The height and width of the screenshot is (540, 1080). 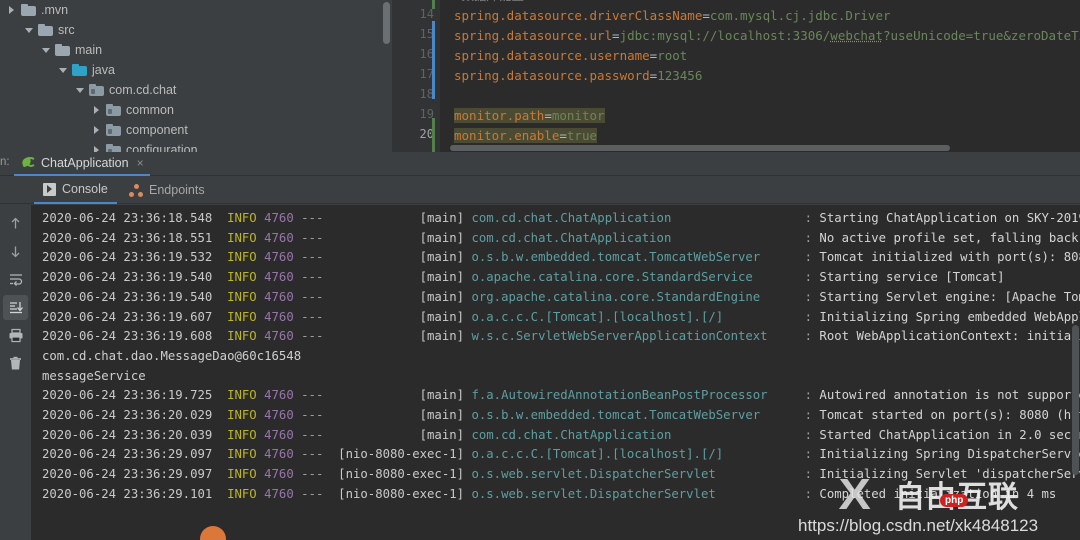 What do you see at coordinates (66, 30) in the screenshot?
I see `tree-item-label: src` at bounding box center [66, 30].